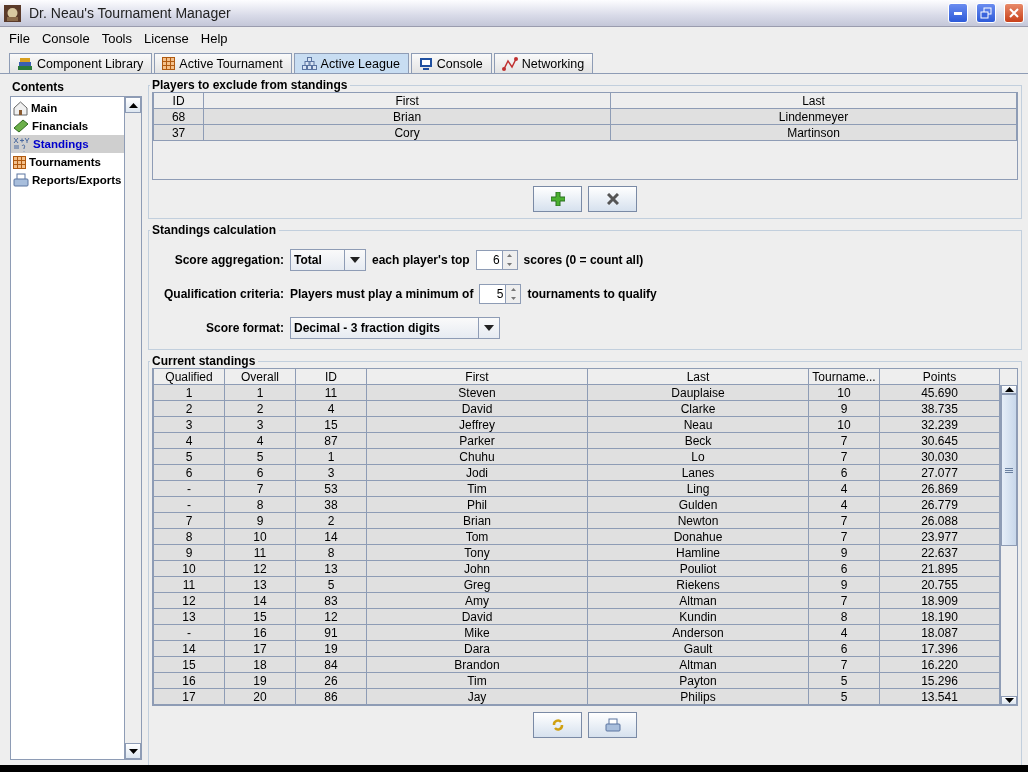 This screenshot has width=1028, height=772. I want to click on sidebar-item: Main, so click(67, 108).